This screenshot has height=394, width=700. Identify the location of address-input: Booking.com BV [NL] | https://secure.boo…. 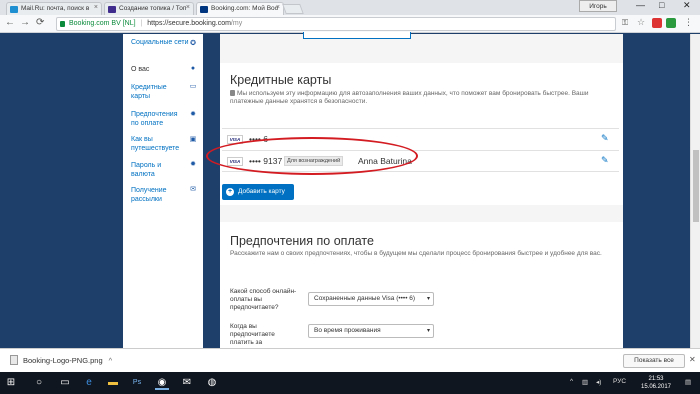
(336, 24).